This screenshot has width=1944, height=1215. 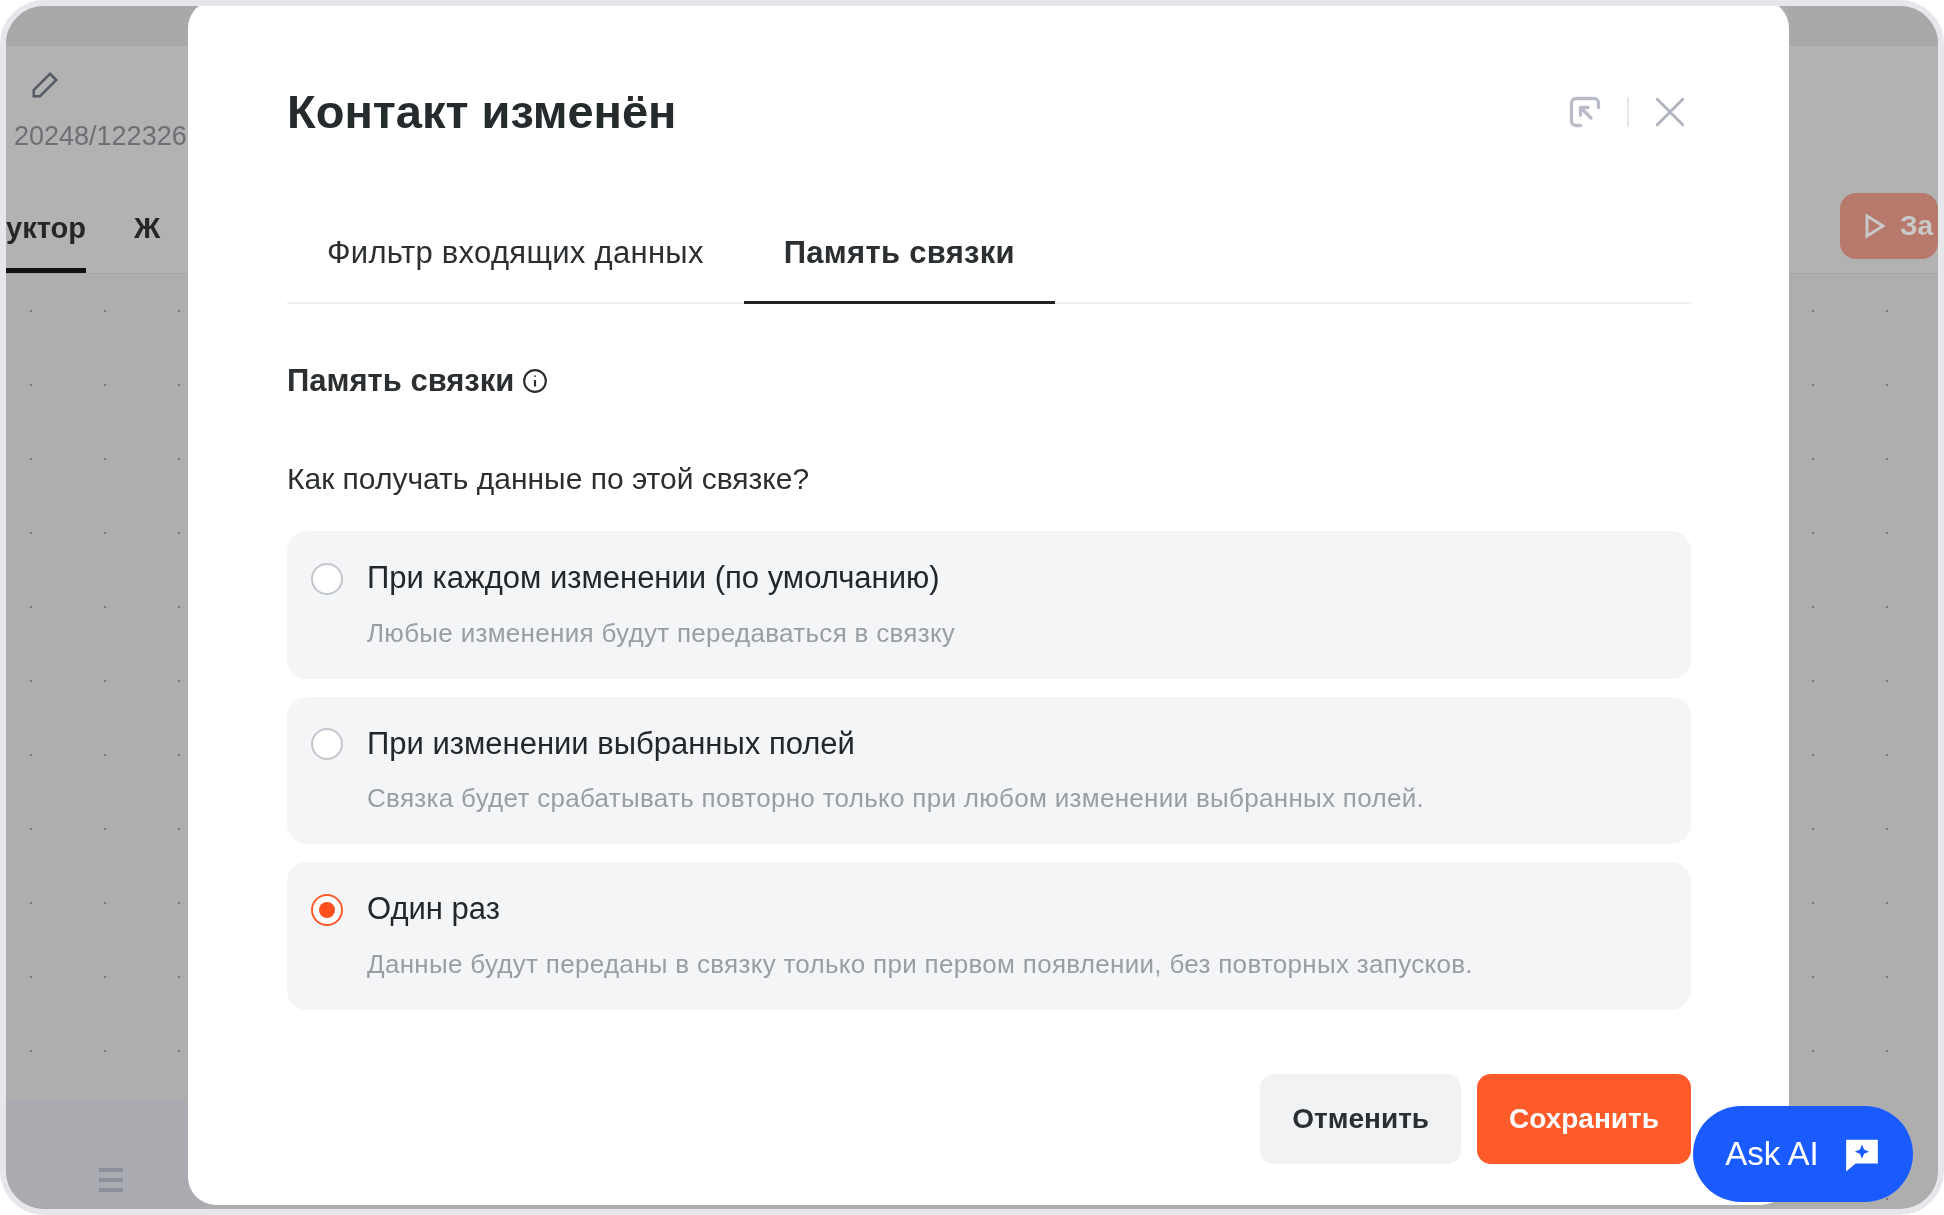 What do you see at coordinates (1875, 226) in the screenshot?
I see `play-icon` at bounding box center [1875, 226].